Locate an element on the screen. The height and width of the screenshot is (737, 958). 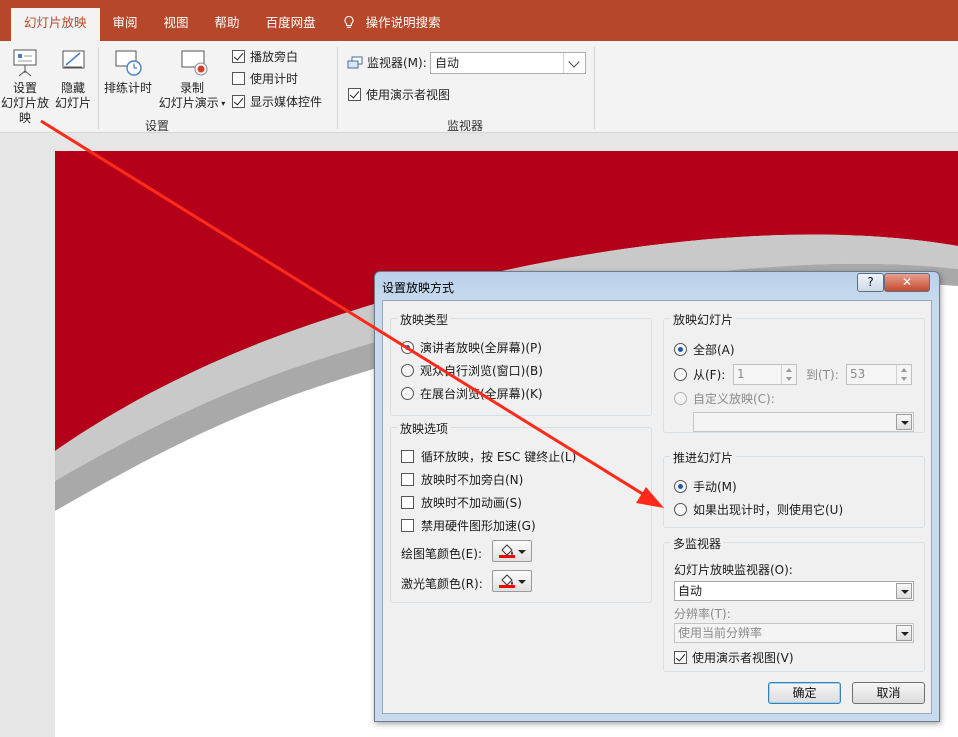
presenter-view-checkbox: 使用演示者视图(V) is located at coordinates (734, 657).